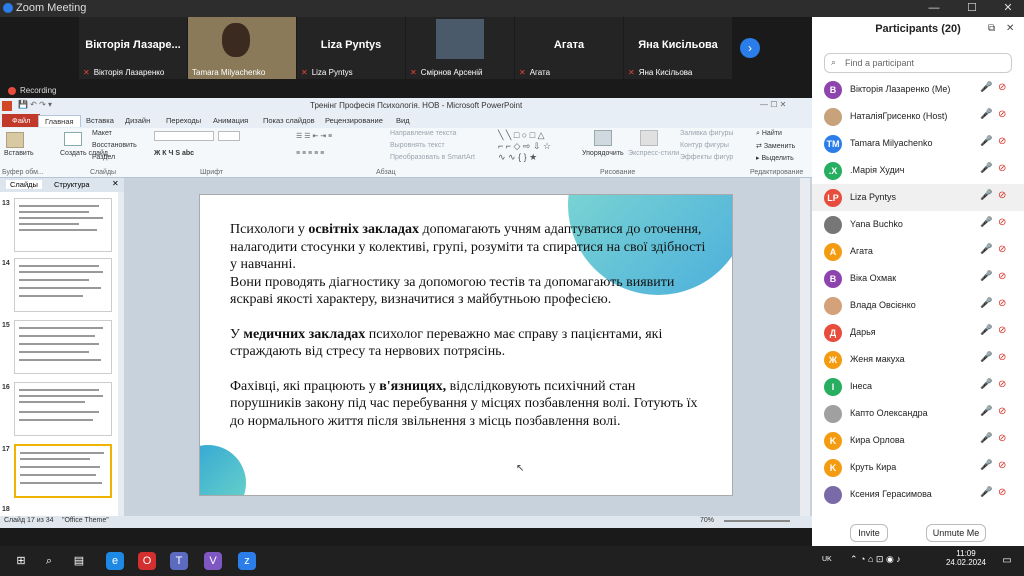 This screenshot has height=576, width=1024. I want to click on replace-icon: ⇄, so click(760, 146).